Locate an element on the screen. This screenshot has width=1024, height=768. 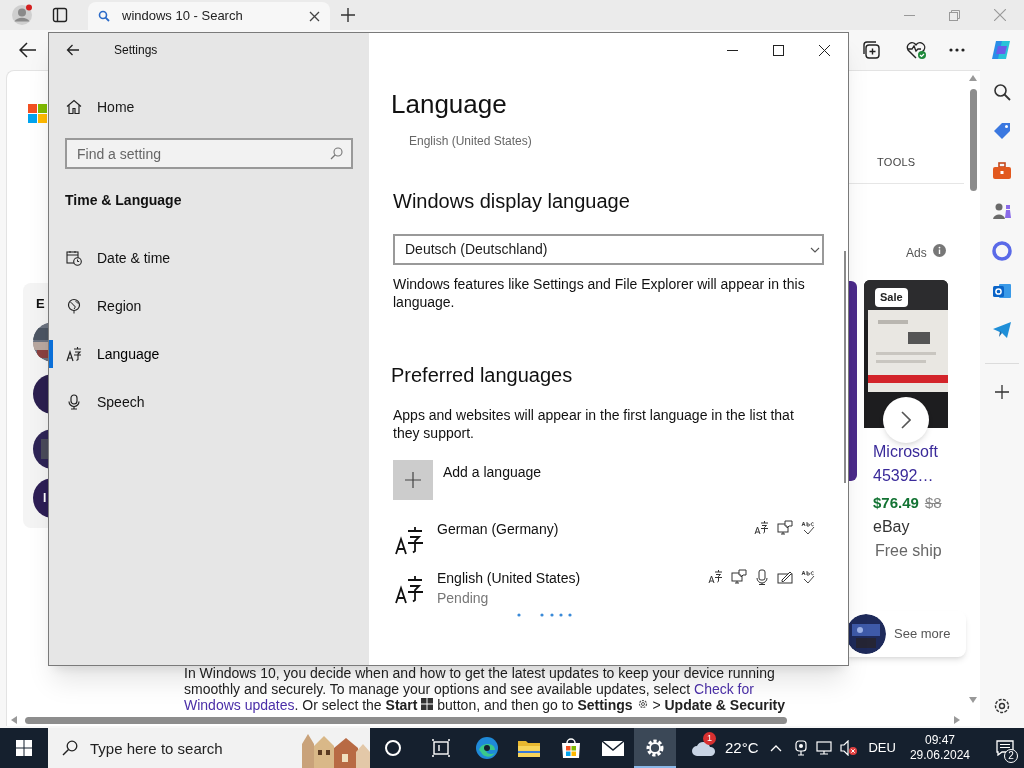
webcam-icon is located at coordinates (801, 748).